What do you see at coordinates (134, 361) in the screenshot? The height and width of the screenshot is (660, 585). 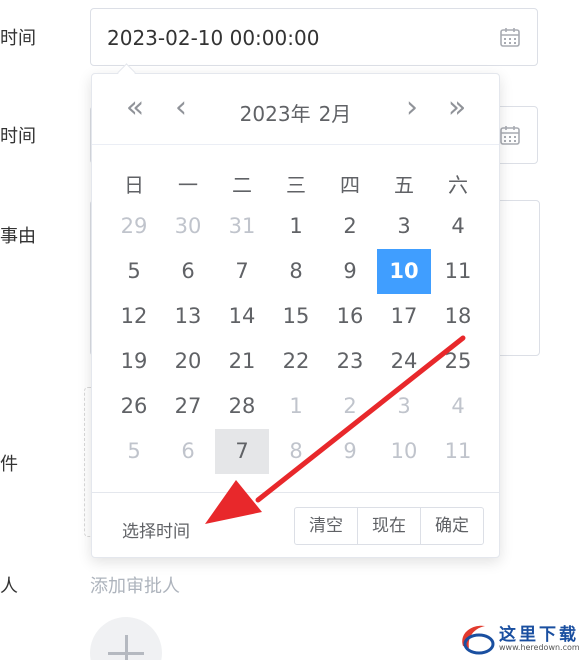 I see `day-cell: 19` at bounding box center [134, 361].